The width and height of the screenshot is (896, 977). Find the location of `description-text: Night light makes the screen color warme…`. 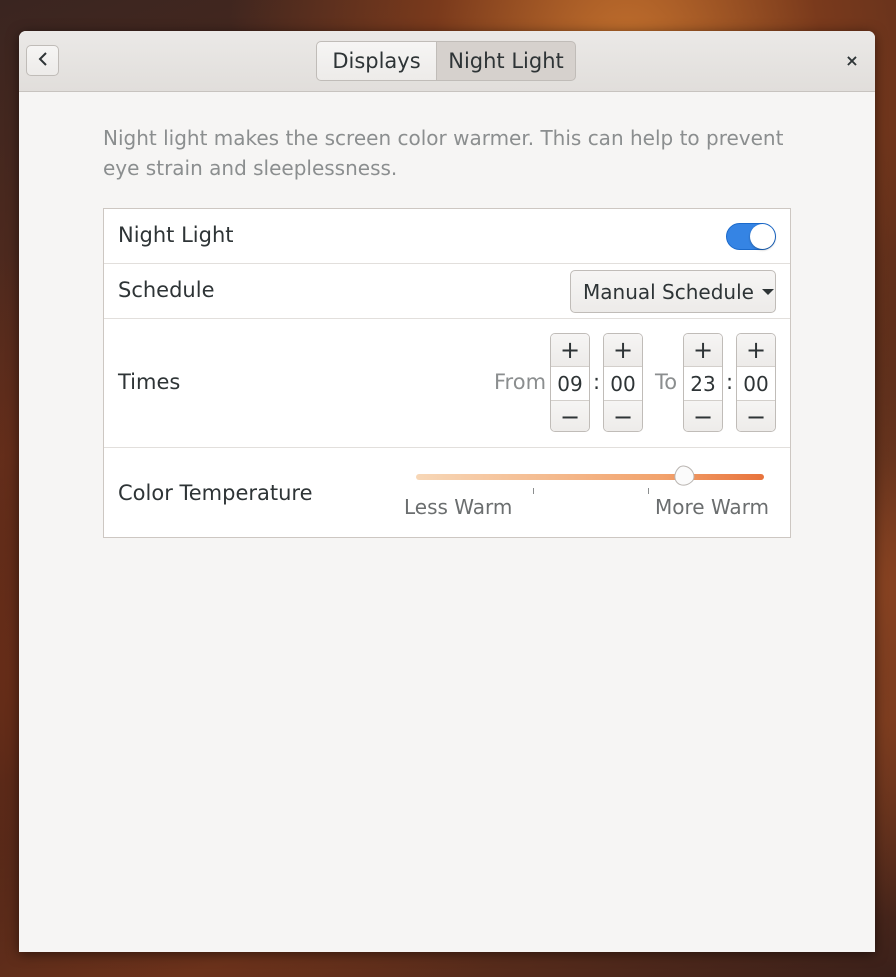

description-text: Night light makes the screen color warme… is located at coordinates (443, 153).